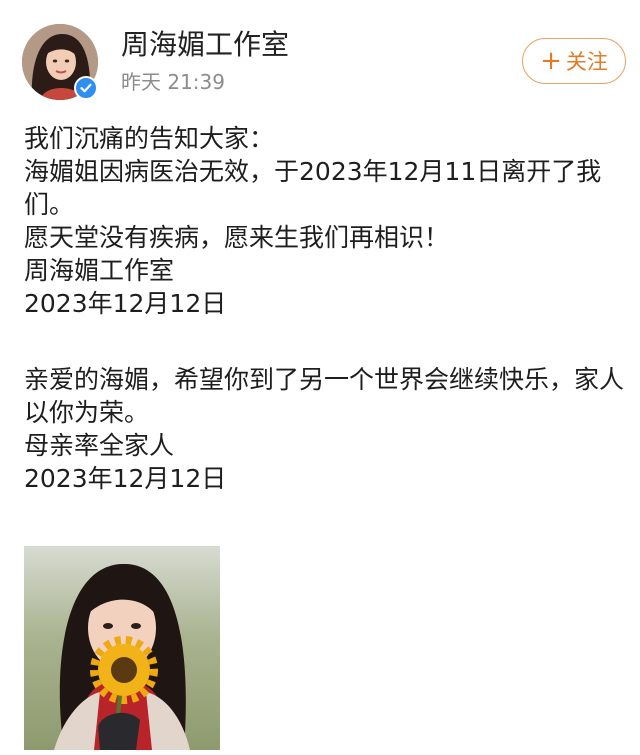  Describe the element at coordinates (320, 55) in the screenshot. I see `post-header: 周海媚工作室 昨天 21:39 + 关注` at that location.